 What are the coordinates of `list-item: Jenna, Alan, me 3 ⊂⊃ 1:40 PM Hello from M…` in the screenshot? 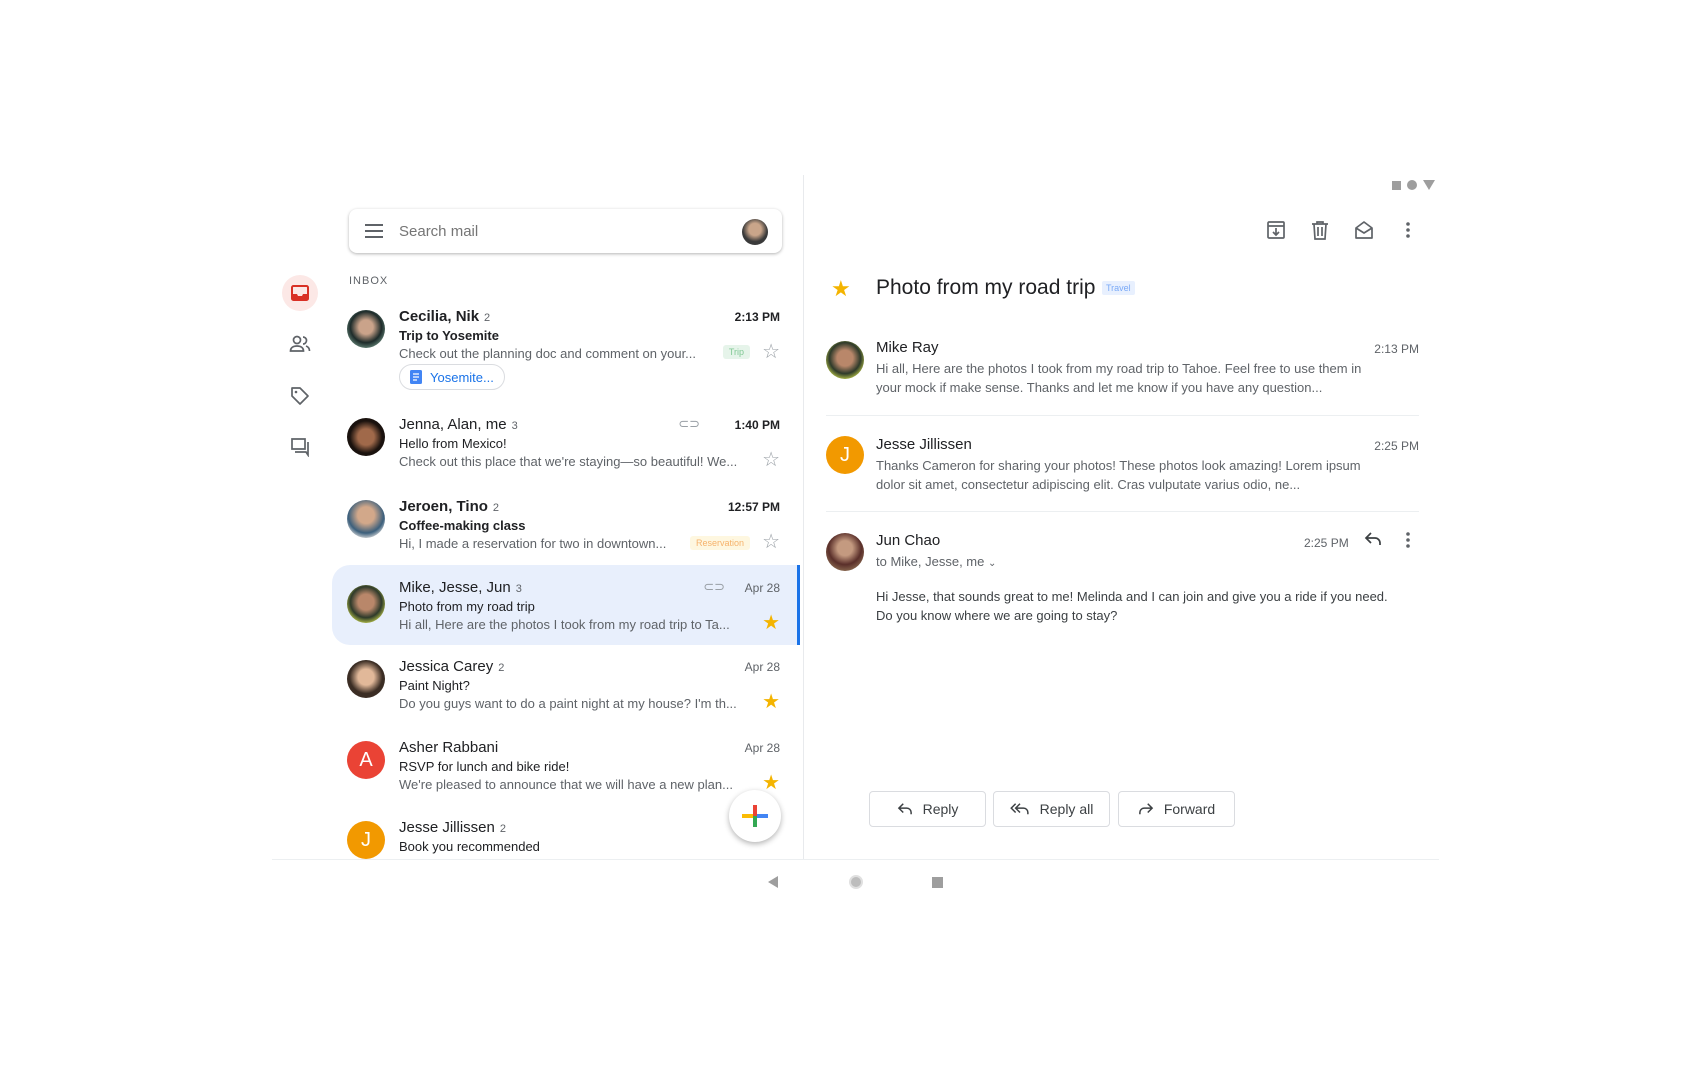 It's located at (566, 450).